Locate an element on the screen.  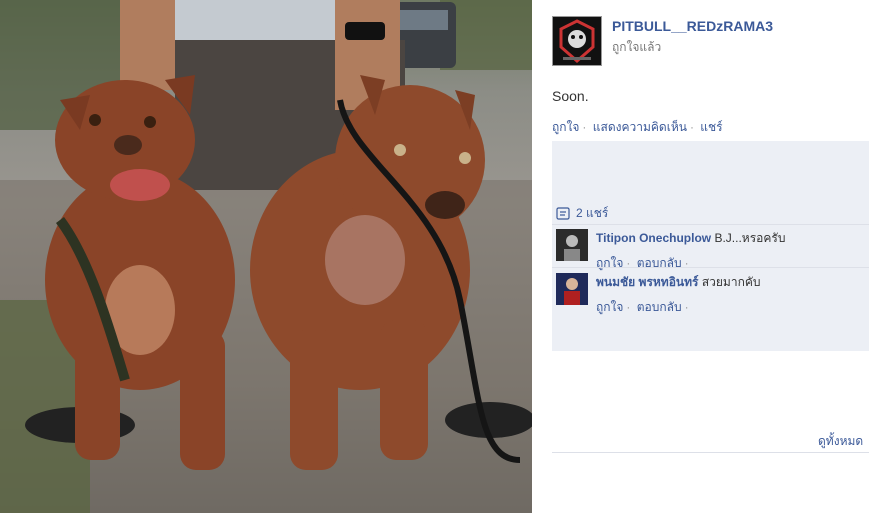
page-avatar is located at coordinates (577, 41).